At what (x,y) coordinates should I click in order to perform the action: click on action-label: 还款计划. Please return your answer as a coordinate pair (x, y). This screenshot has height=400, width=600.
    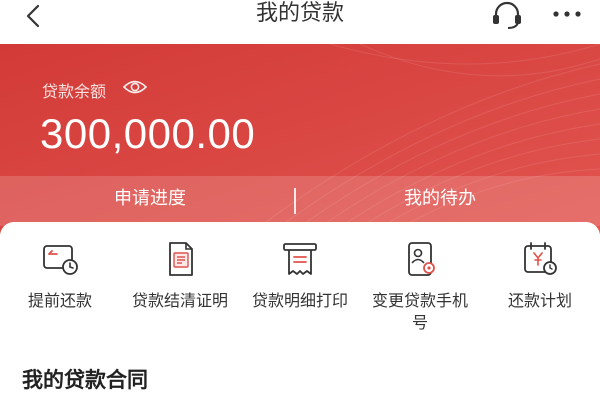
    Looking at the image, I should click on (539, 300).